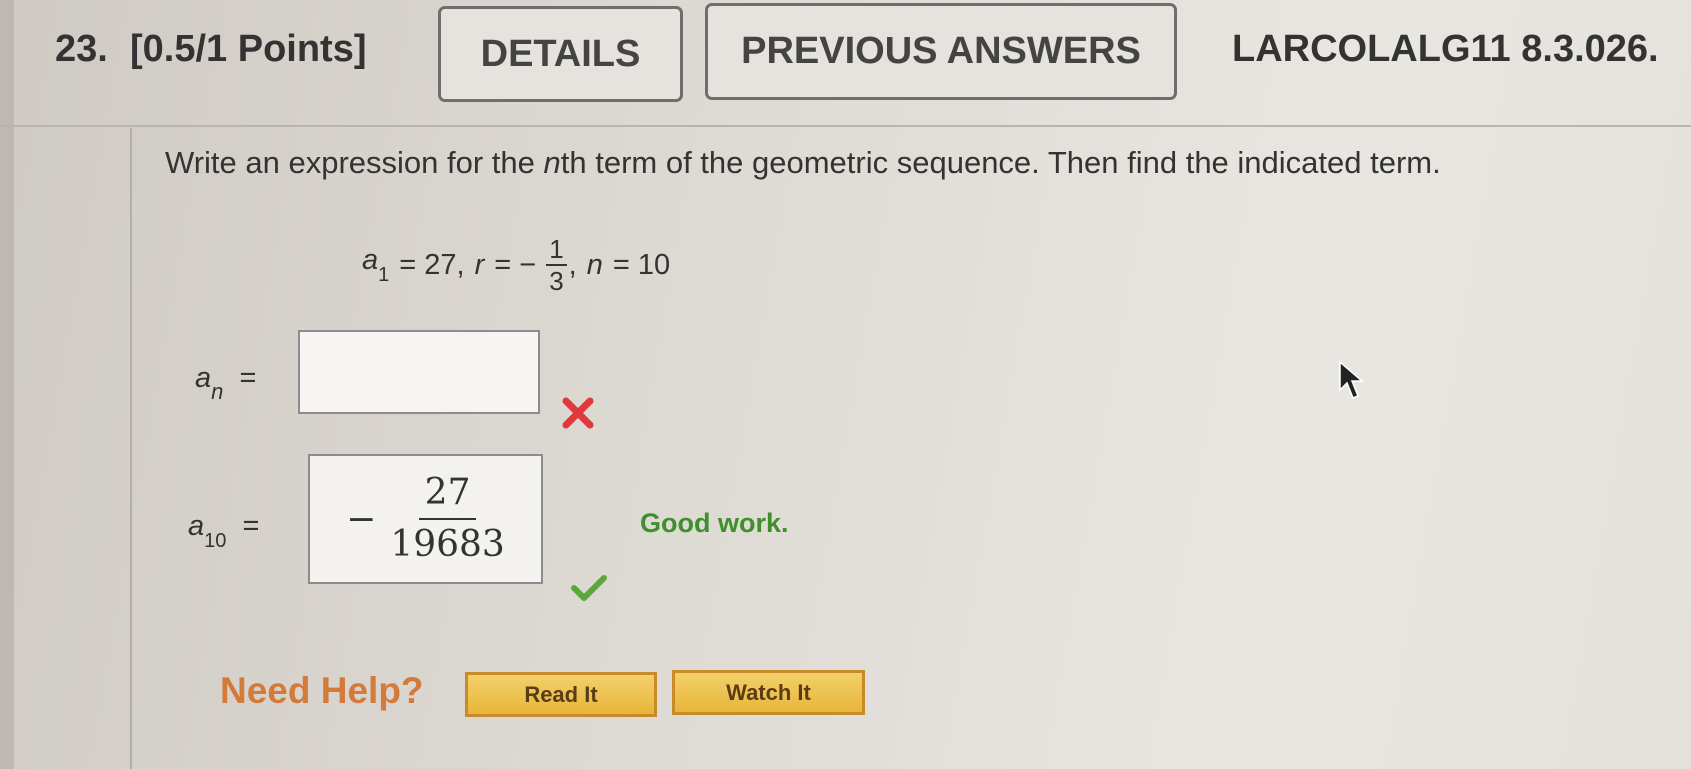  I want to click on previous-answers-button: PREVIOUS ANSWERS, so click(941, 51).